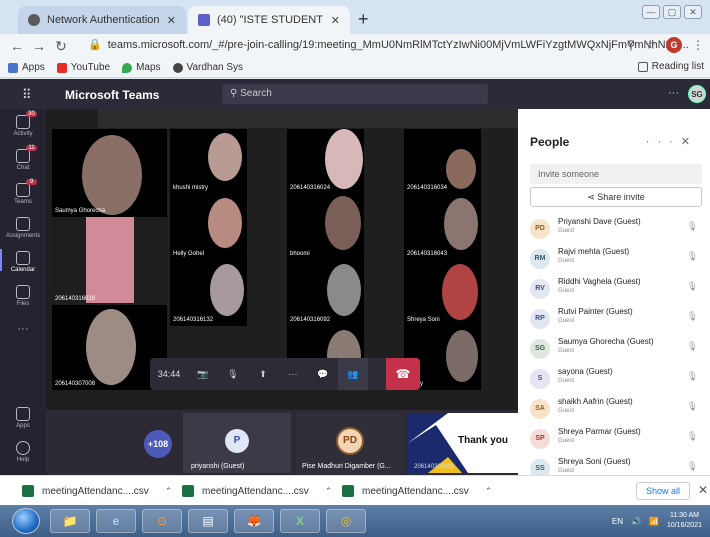 Image resolution: width=710 pixels, height=537 pixels. Describe the element at coordinates (670, 66) in the screenshot. I see `reading-list-button: Reading list` at that location.